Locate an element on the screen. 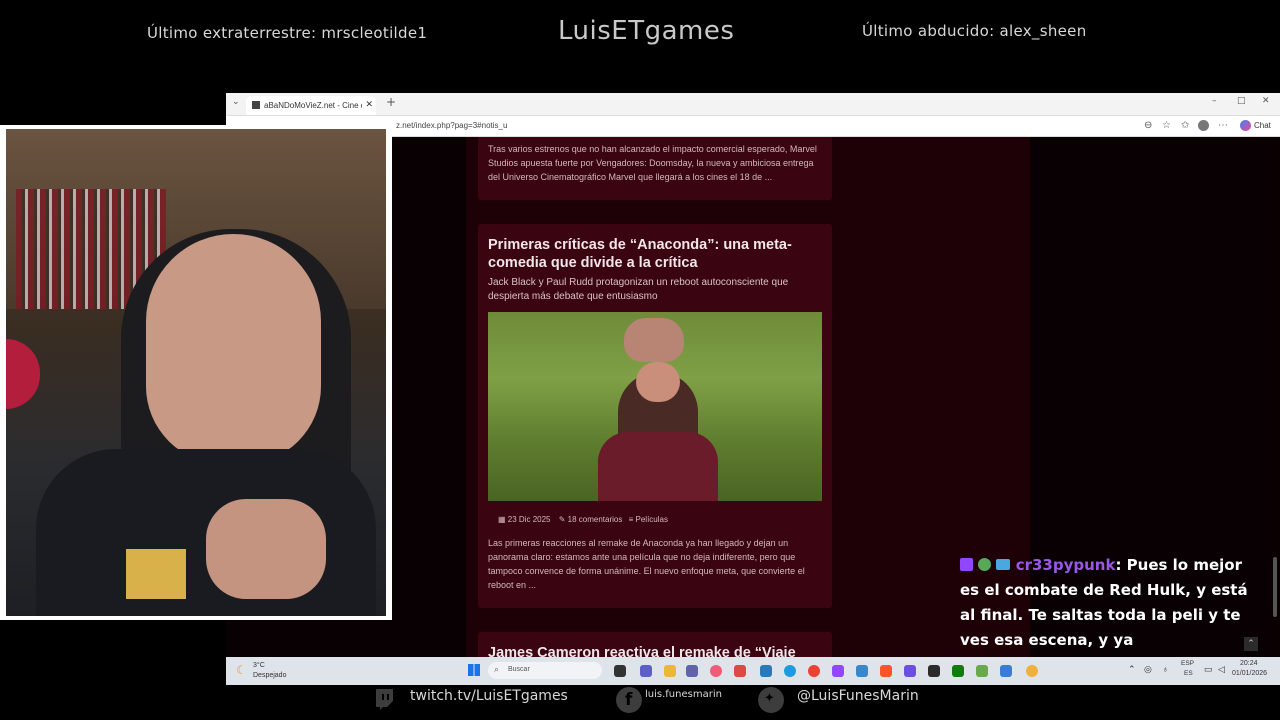  clock-time: 20:24 is located at coordinates (1249, 663).